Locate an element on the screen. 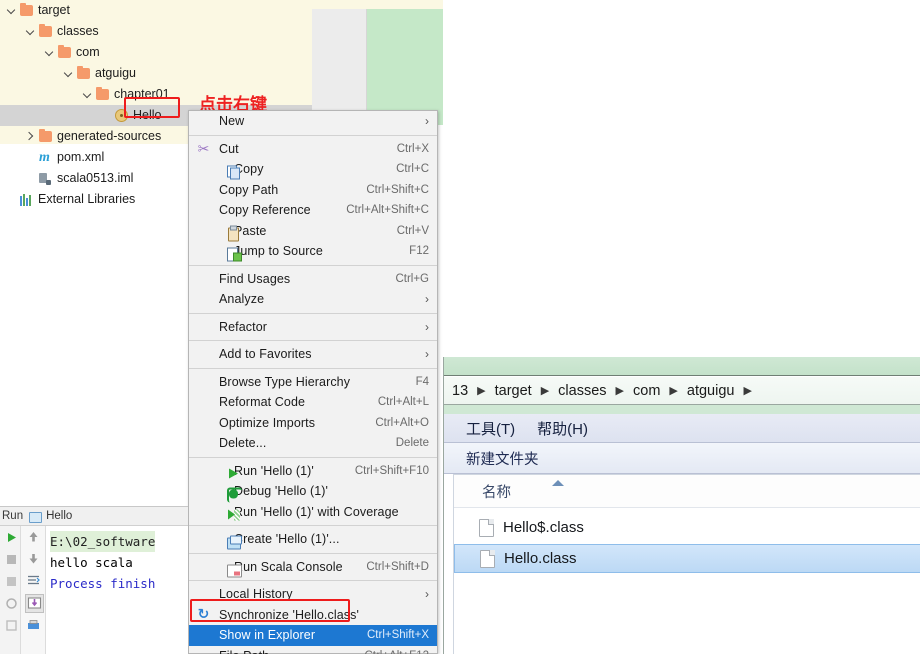 Image resolution: width=920 pixels, height=654 pixels. menu-item-find-usages: Find Usages Ctrl+G is located at coordinates (313, 279).